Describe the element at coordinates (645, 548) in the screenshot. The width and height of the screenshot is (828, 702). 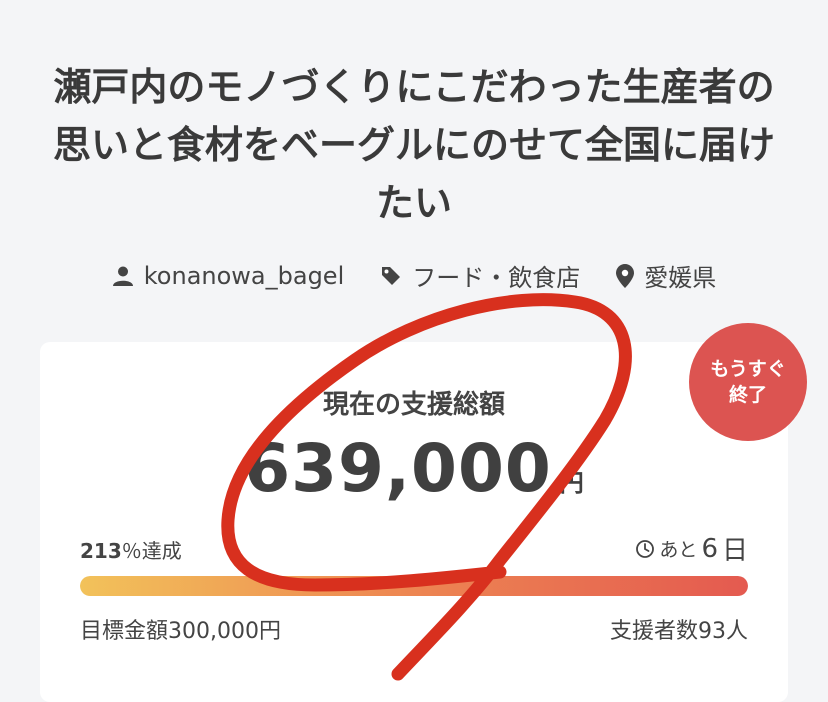
I see `clock-icon` at that location.